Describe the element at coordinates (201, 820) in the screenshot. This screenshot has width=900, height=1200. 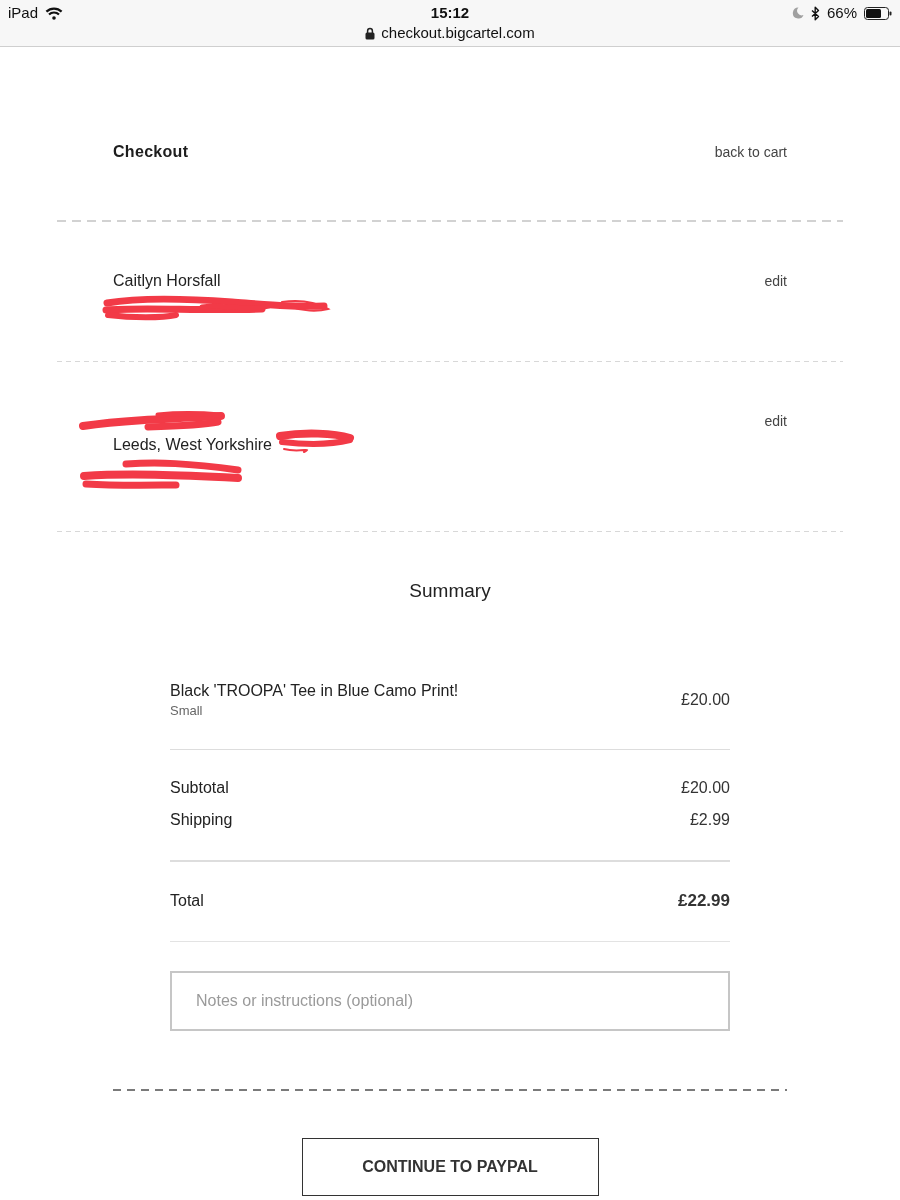
I see `cost-label: Shipping` at that location.